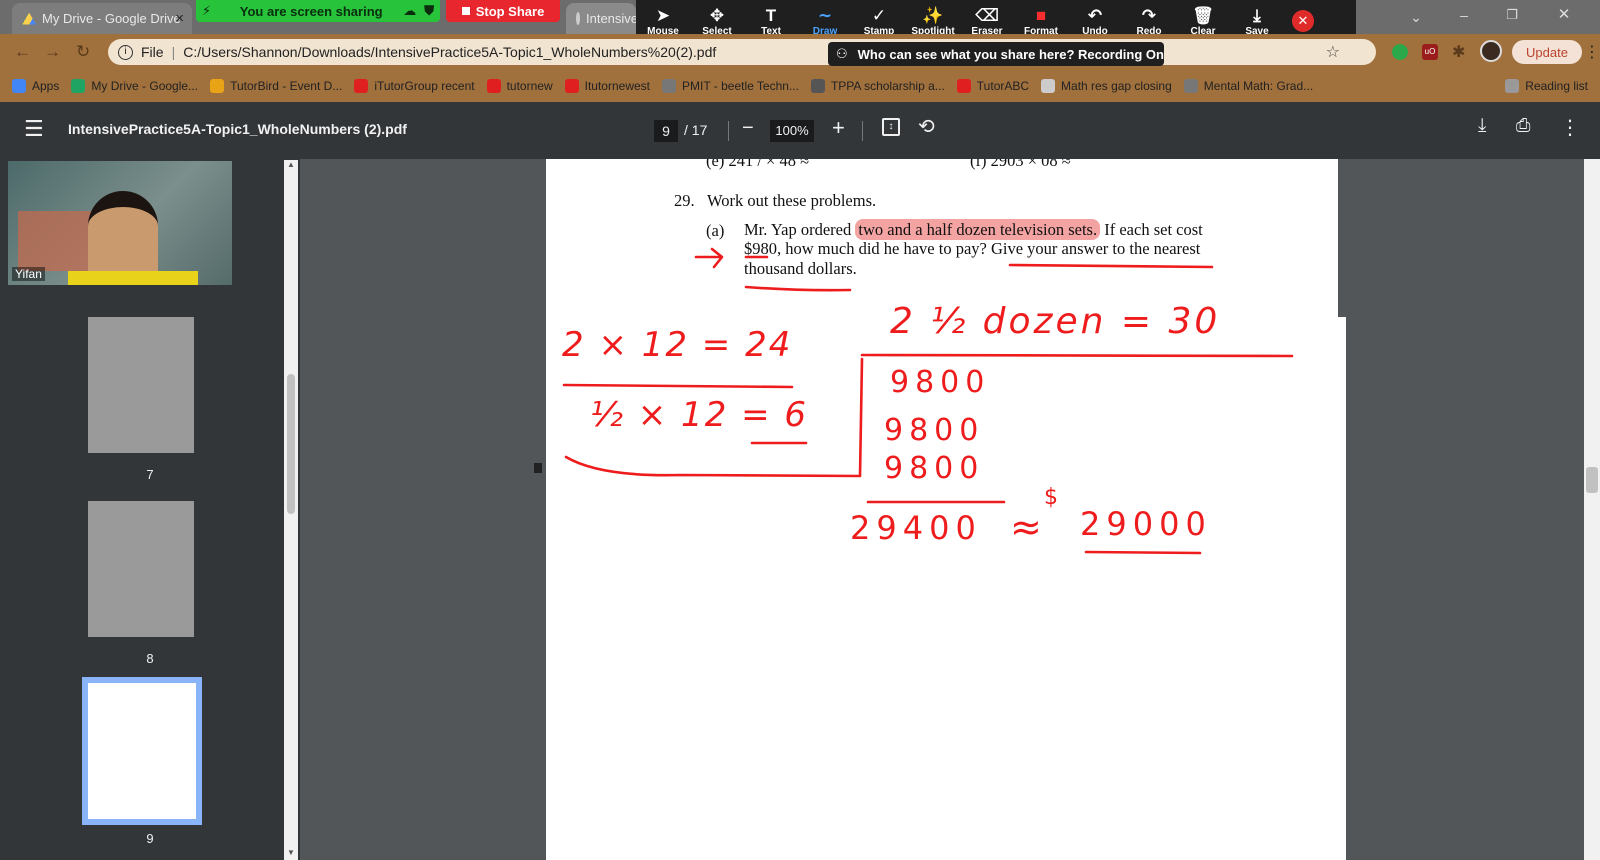 This screenshot has height=860, width=1600. Describe the element at coordinates (1077, 355) in the screenshot. I see `divider-top` at that location.